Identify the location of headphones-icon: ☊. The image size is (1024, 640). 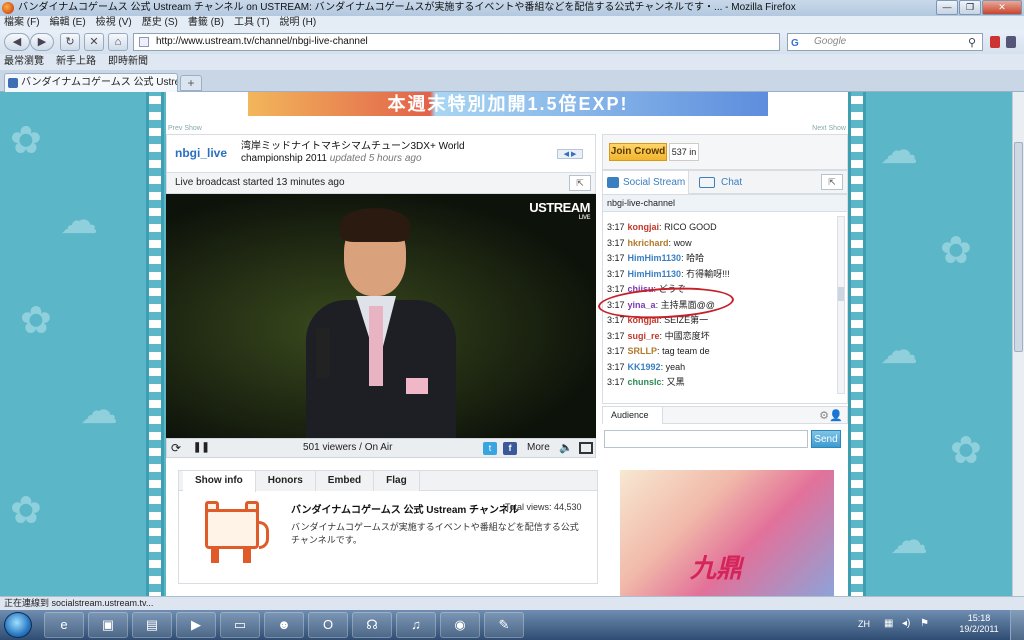
(372, 625).